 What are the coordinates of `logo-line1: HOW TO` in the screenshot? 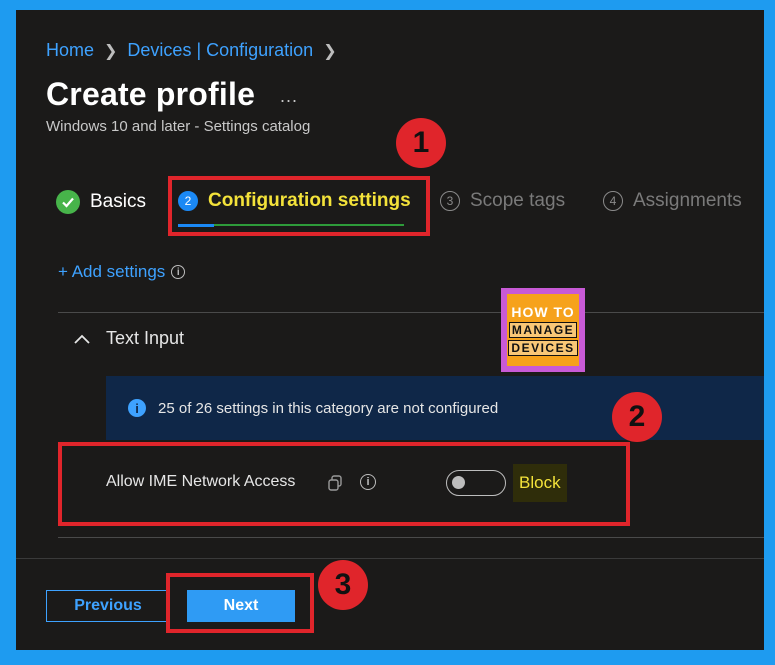 It's located at (543, 312).